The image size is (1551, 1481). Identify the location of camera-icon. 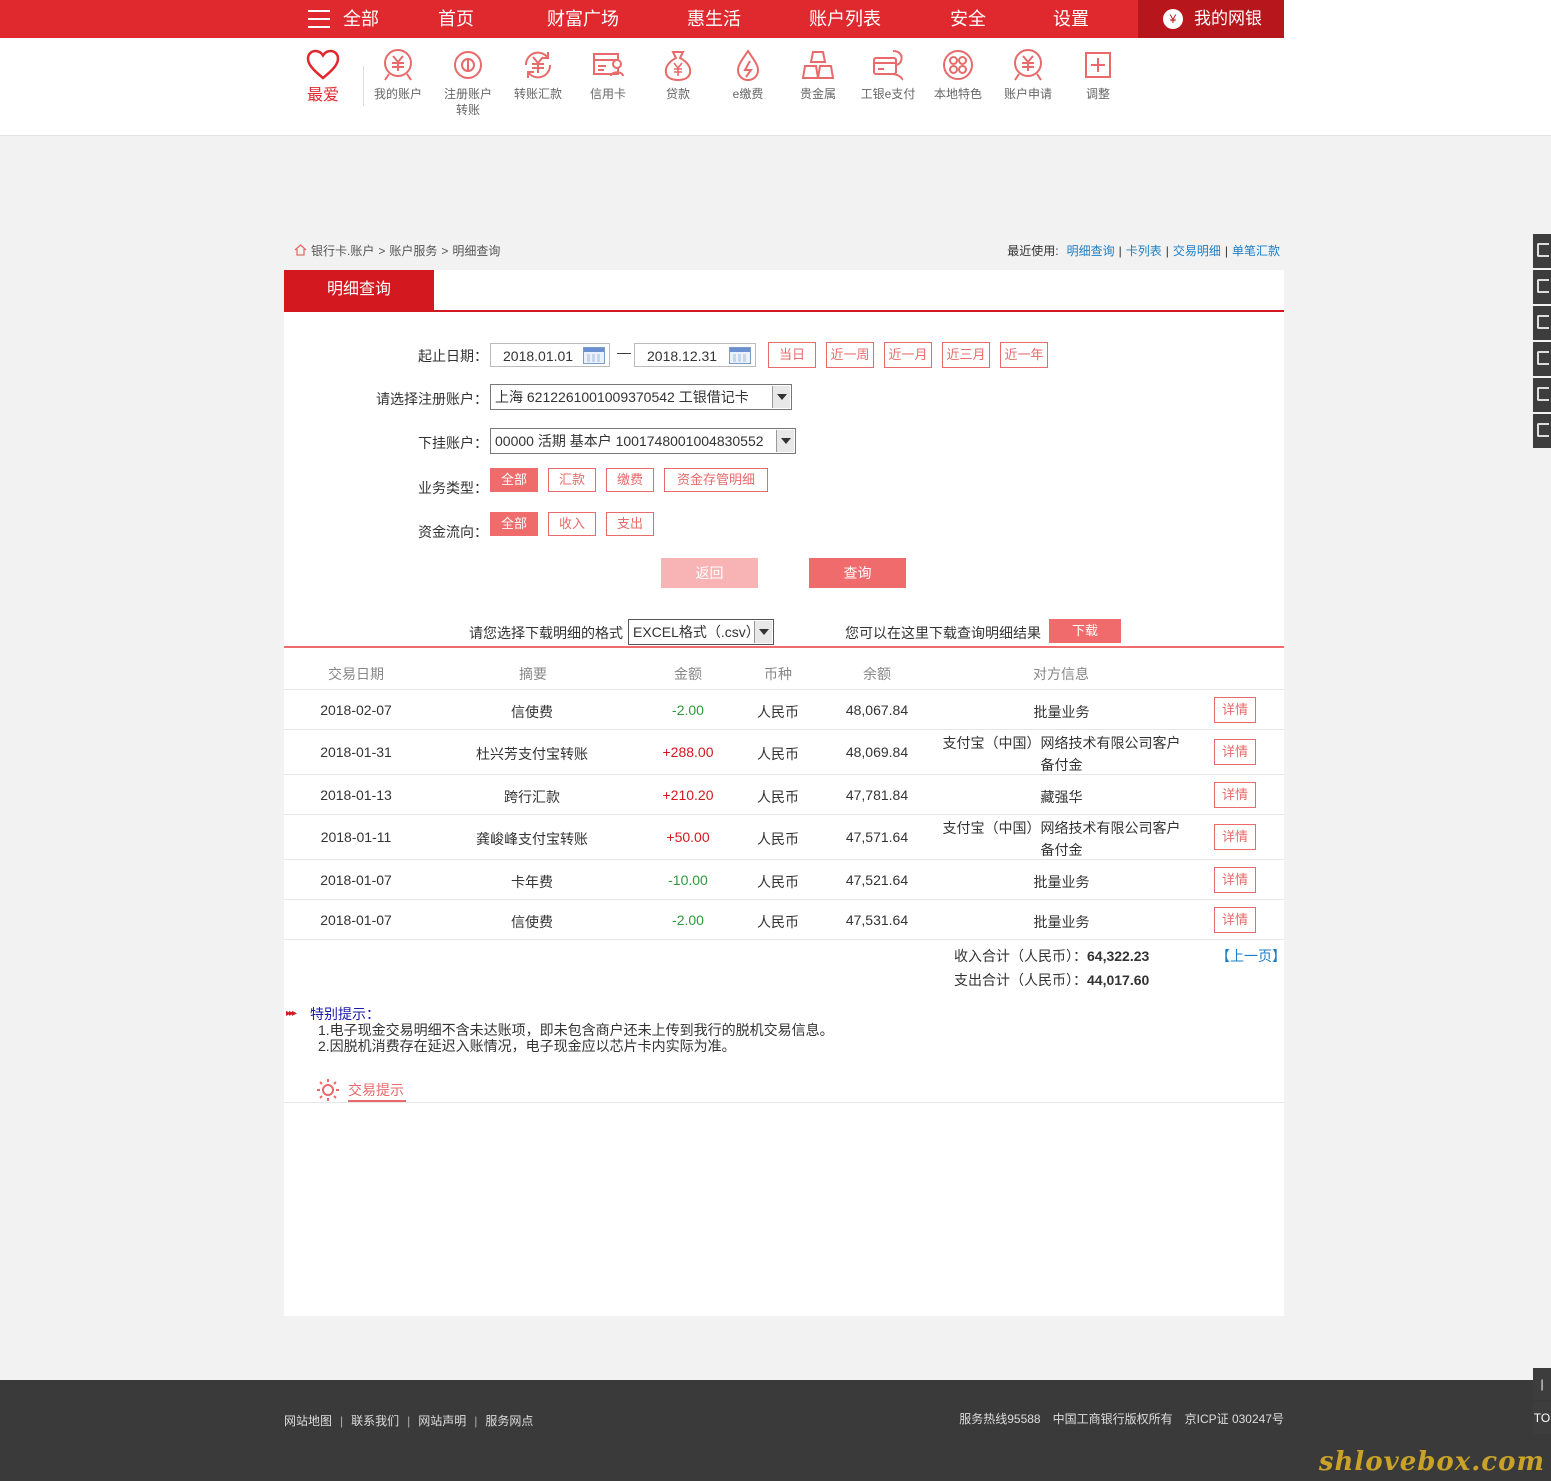
(1542, 323).